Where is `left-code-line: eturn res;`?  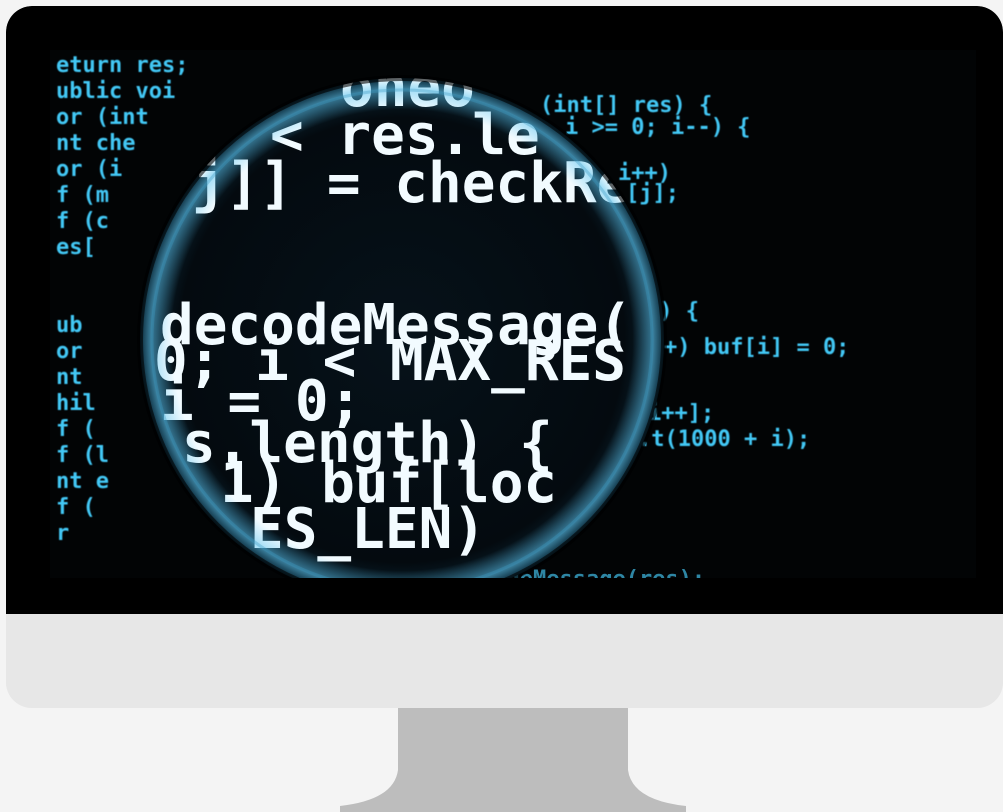
left-code-line: eturn res; is located at coordinates (122, 65).